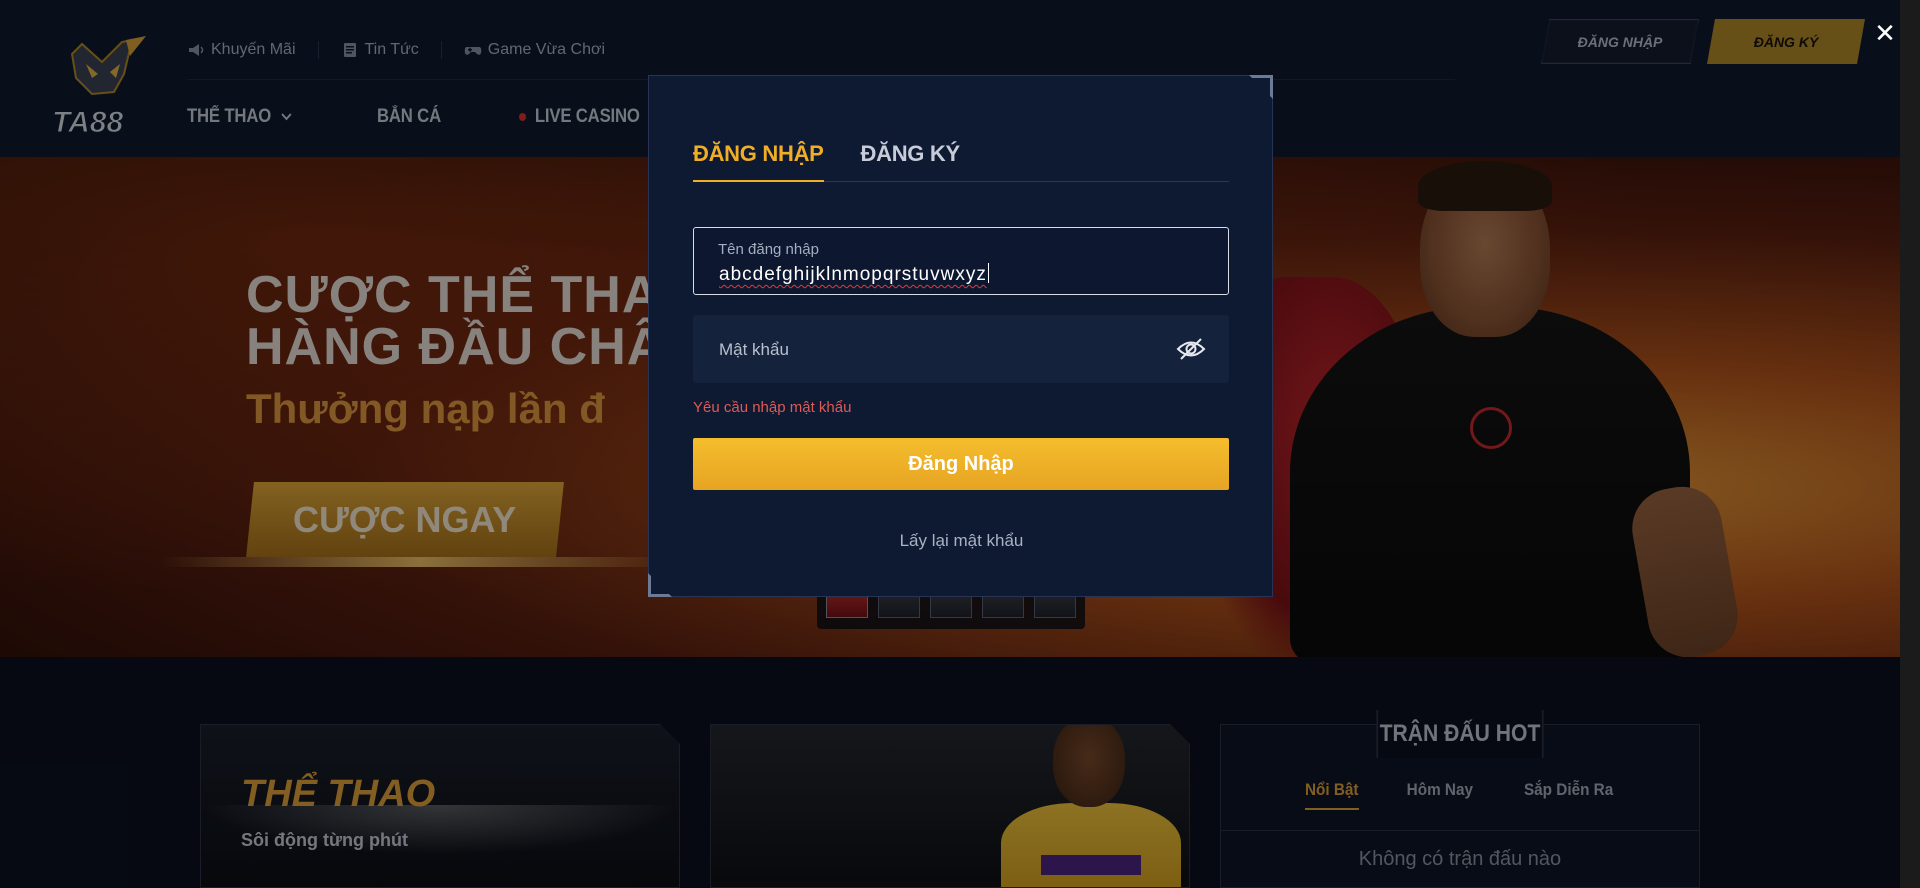 The image size is (1920, 888). I want to click on username-value: abcdefghijklnmopqrstuvwxyz, so click(853, 274).